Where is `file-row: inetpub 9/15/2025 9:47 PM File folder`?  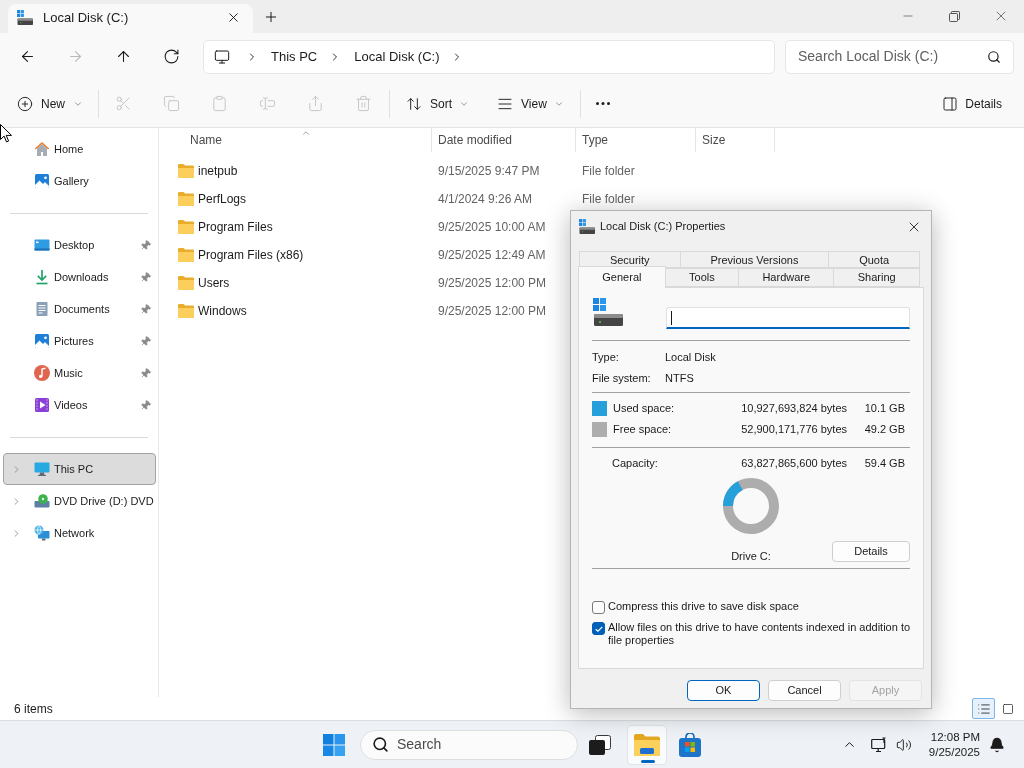
file-row: inetpub 9/15/2025 9:47 PM File folder is located at coordinates (399, 171).